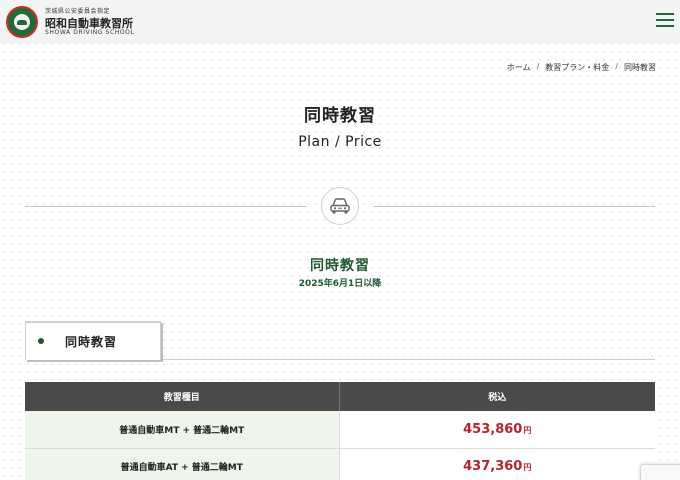  Describe the element at coordinates (493, 466) in the screenshot. I see `price-value: 437,360` at that location.